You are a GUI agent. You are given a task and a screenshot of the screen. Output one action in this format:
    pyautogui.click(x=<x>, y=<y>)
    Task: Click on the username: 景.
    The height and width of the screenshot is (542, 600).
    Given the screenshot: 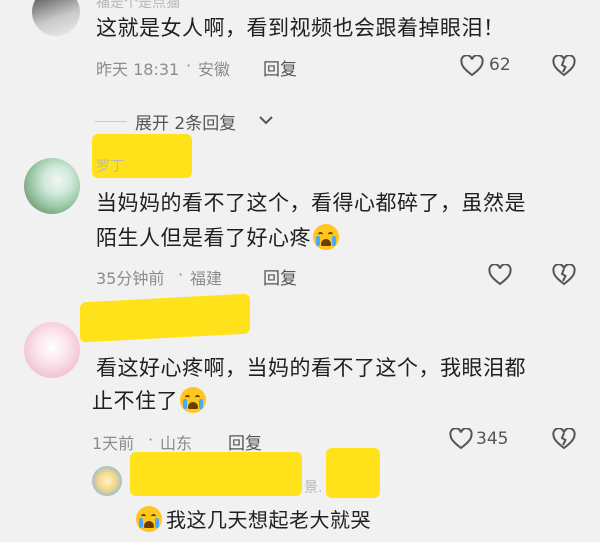 What is the action you would take?
    pyautogui.click(x=313, y=487)
    